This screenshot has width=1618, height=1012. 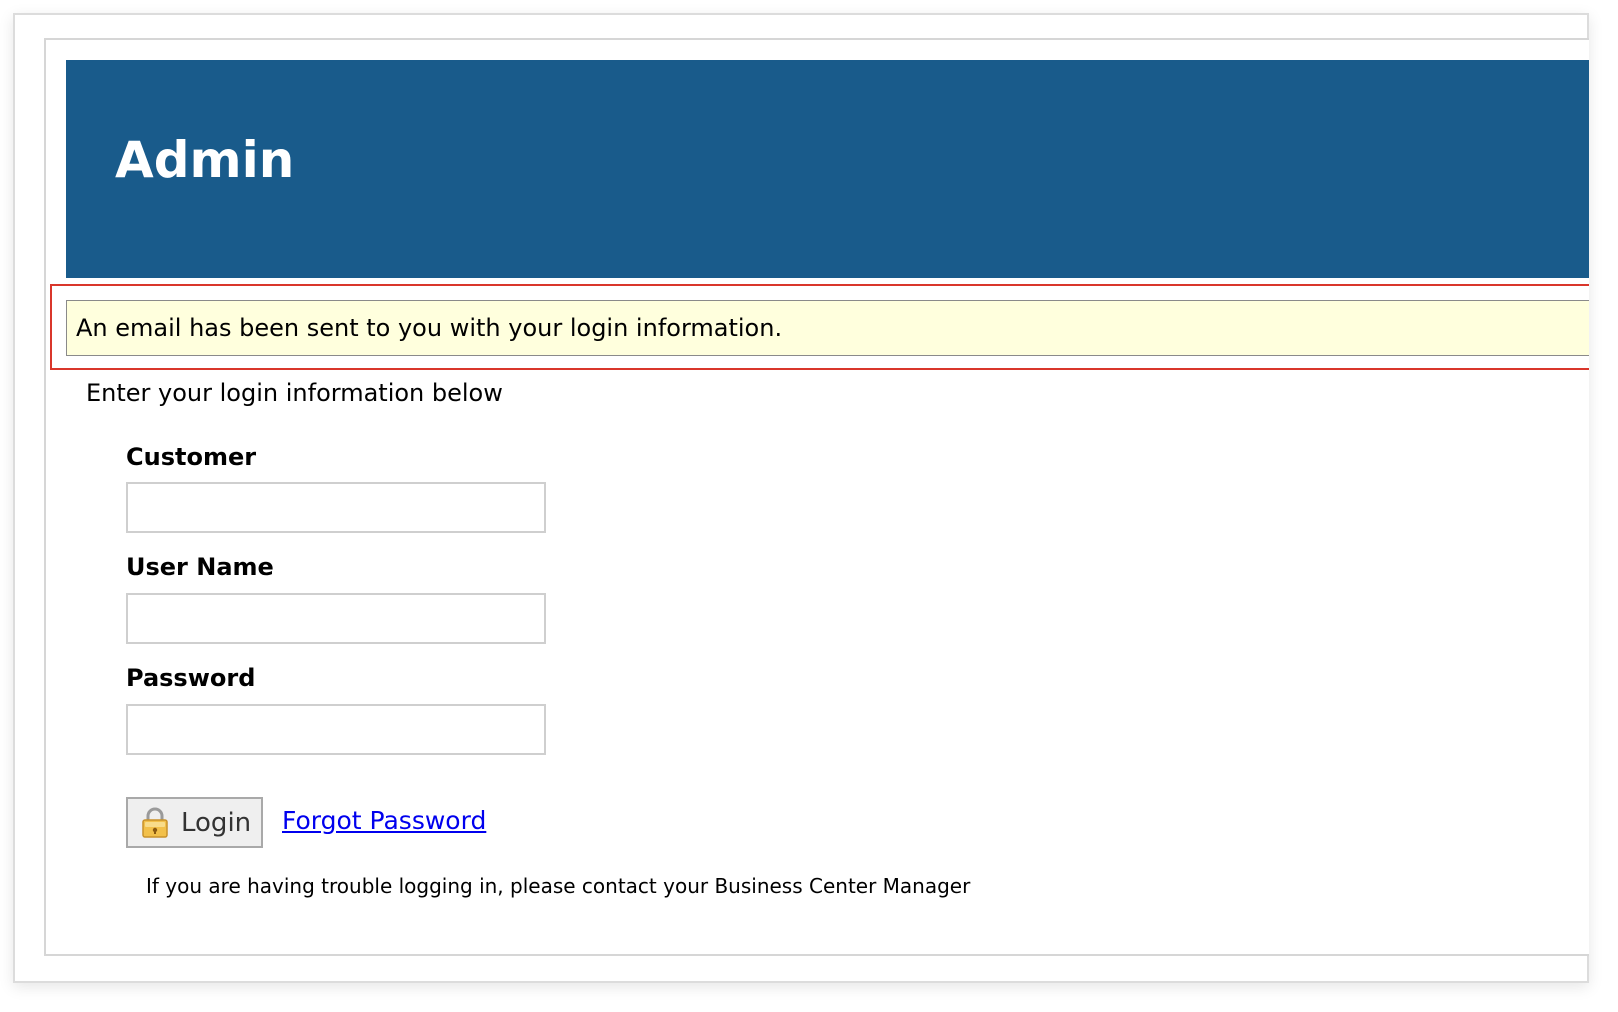 I want to click on page-title: Admin, so click(x=205, y=160).